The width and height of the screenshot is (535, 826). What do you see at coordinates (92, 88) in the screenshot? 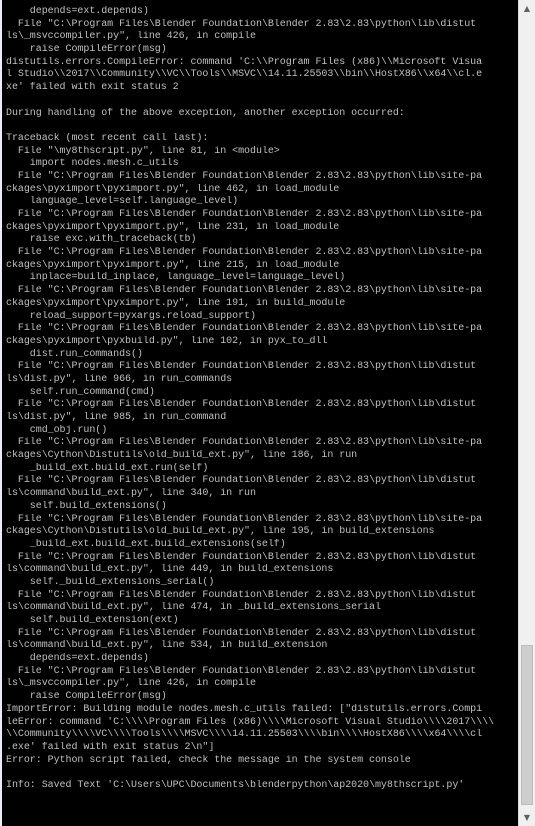
I see `console-line: xe' failed with exit status 2` at bounding box center [92, 88].